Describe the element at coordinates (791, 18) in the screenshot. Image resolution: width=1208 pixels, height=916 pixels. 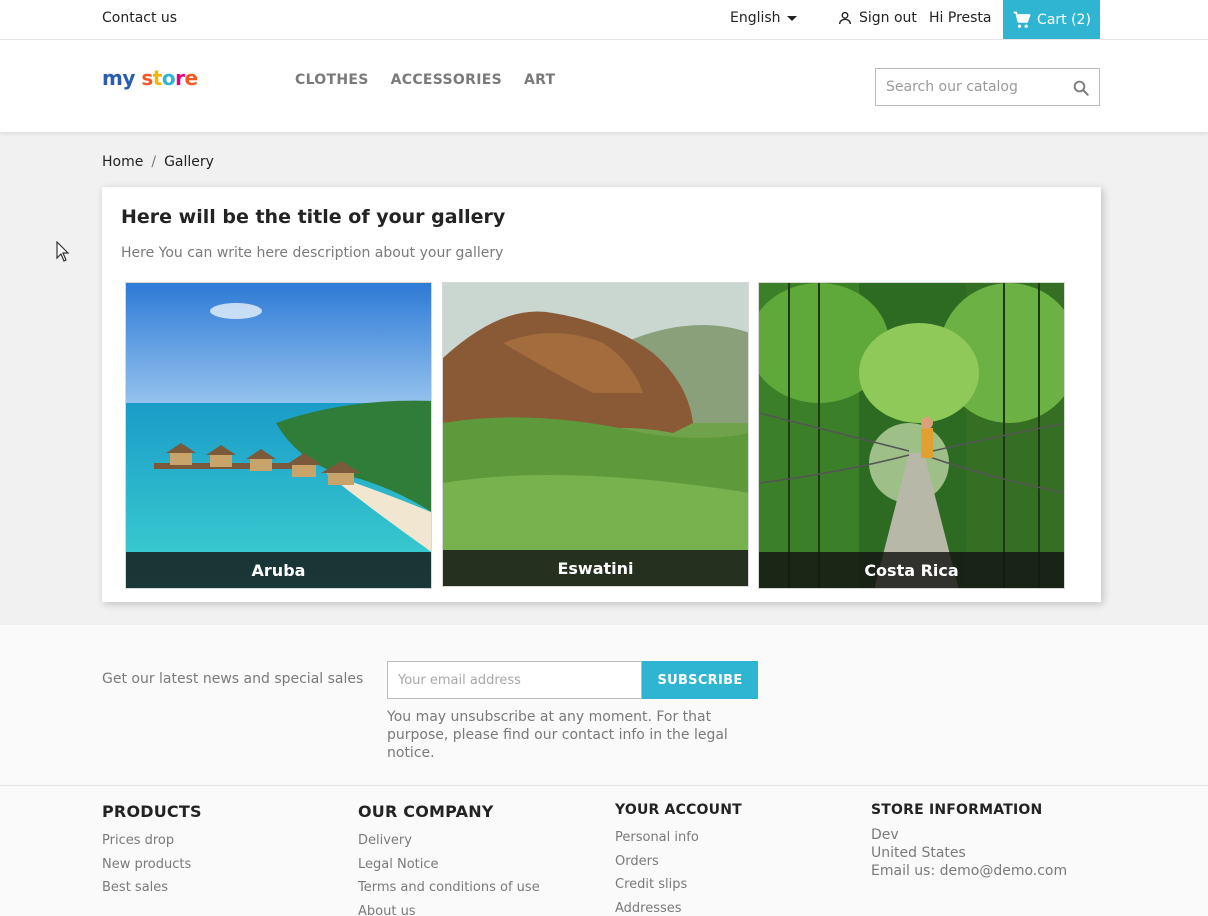
I see `caret-down-icon` at that location.